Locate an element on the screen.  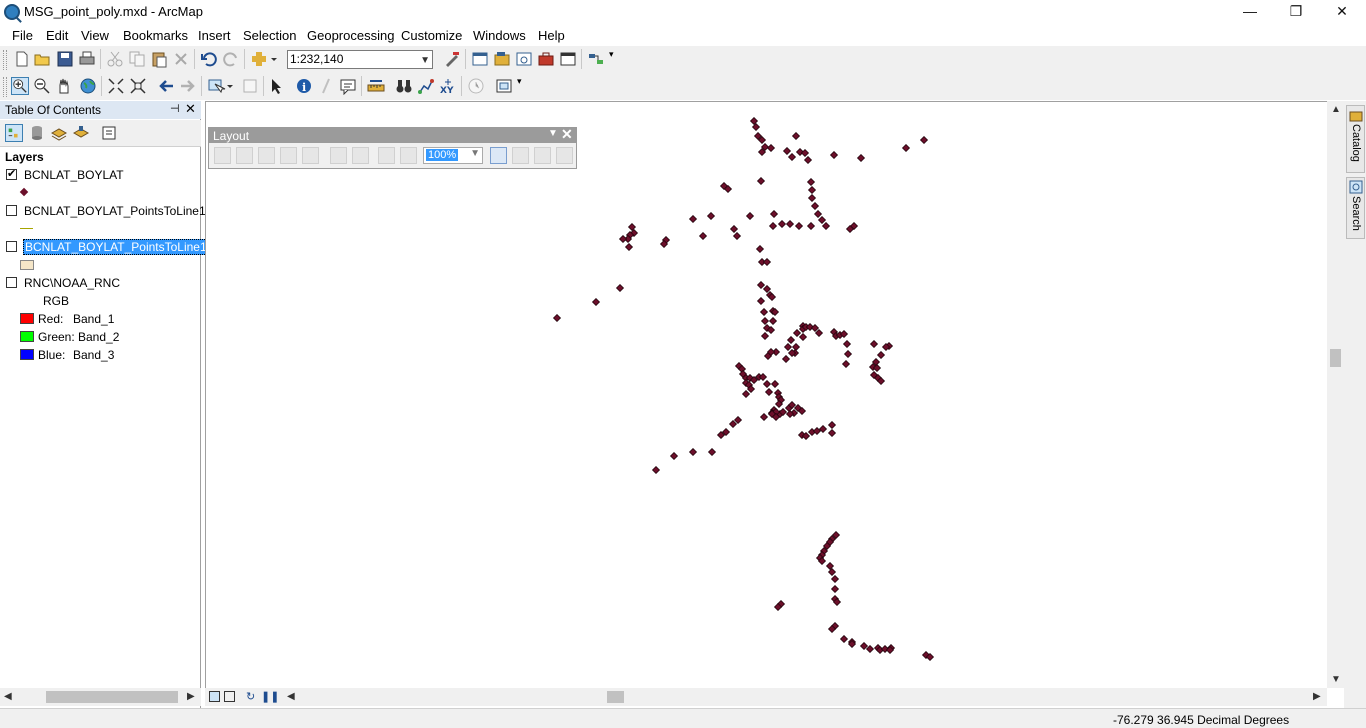
catalog-tab: Catalog is located at coordinates (1355, 139).